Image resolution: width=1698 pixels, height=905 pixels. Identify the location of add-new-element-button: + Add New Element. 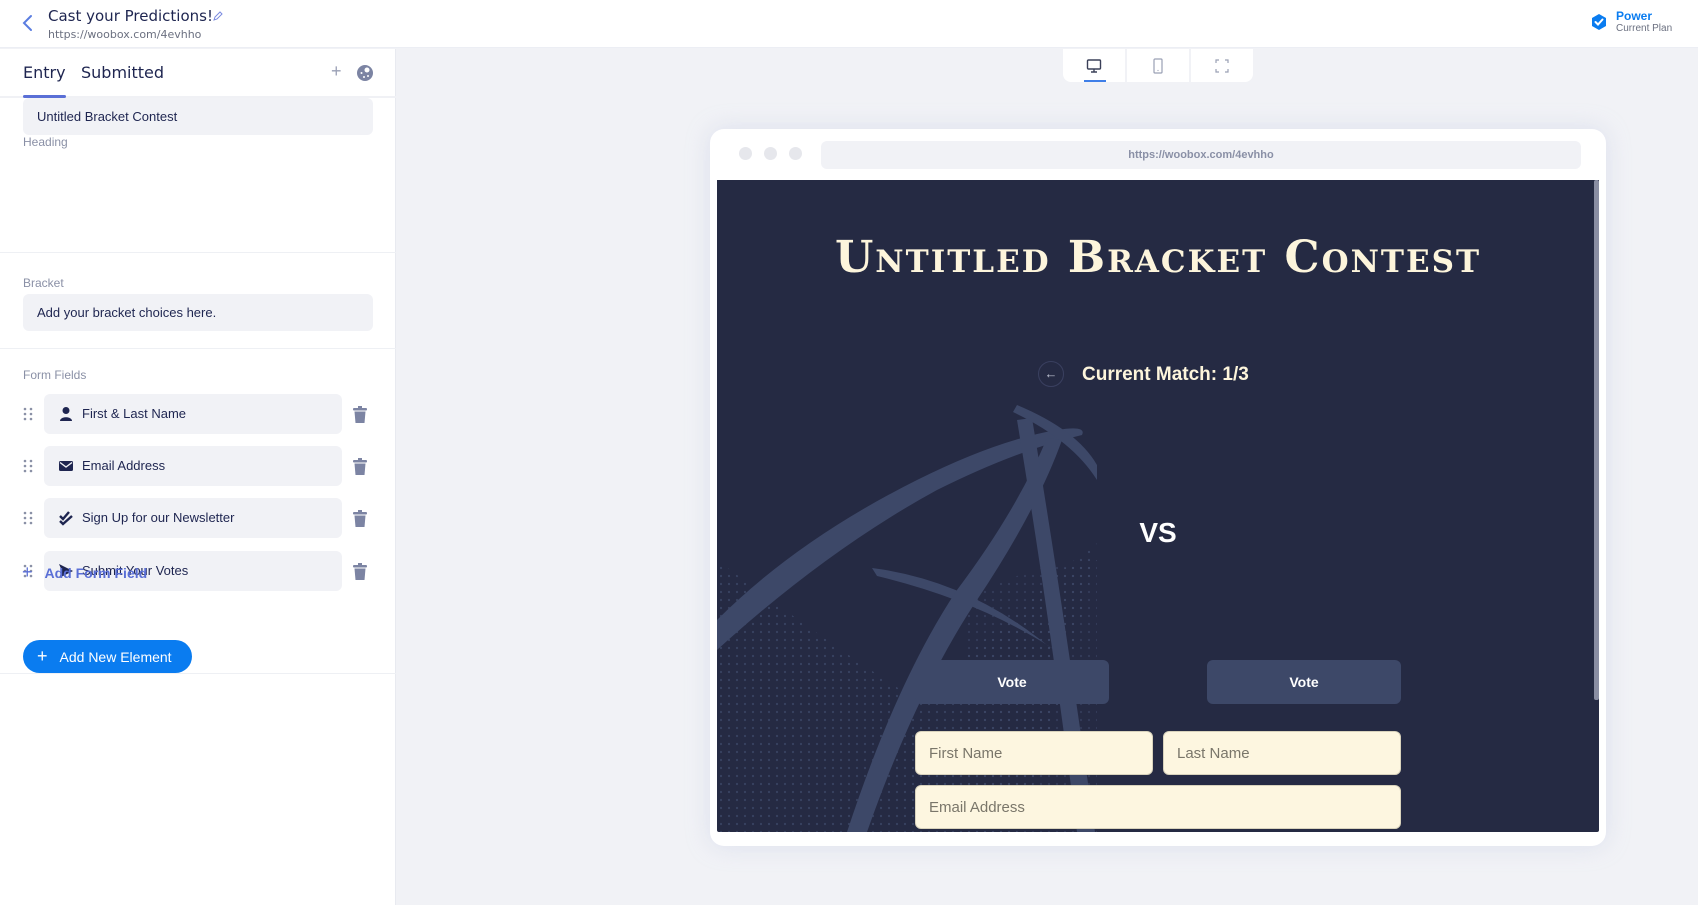
(107, 656).